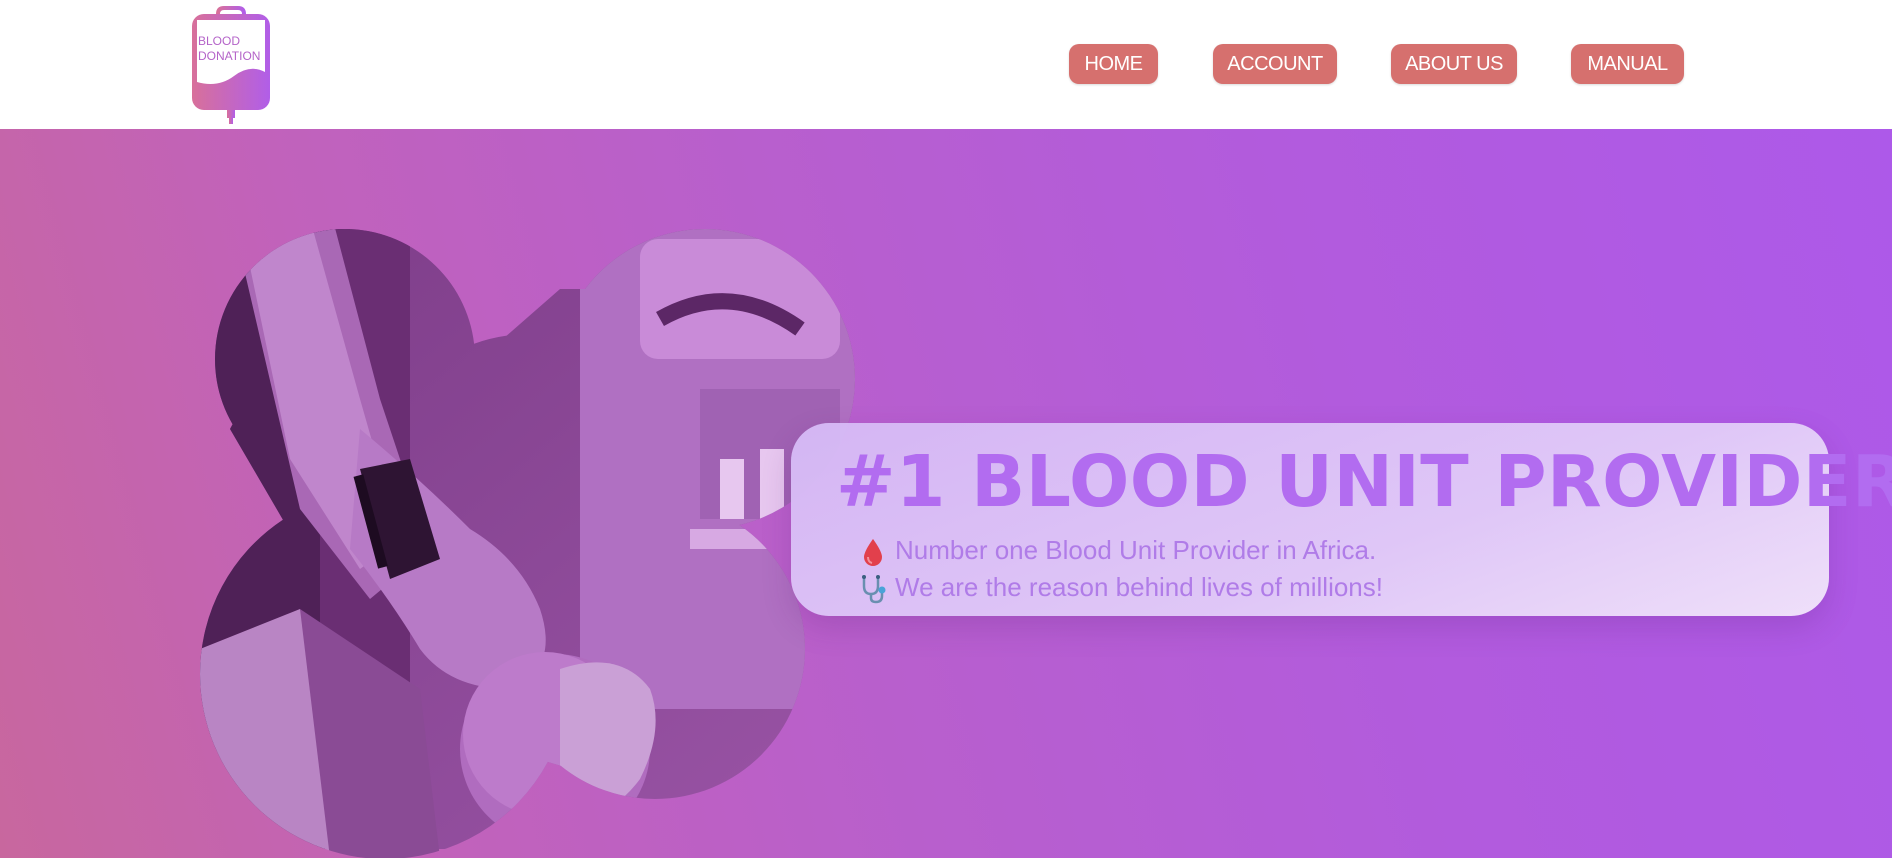 The height and width of the screenshot is (858, 1892). I want to click on site-logo: BLOOD DONATION, so click(231, 65).